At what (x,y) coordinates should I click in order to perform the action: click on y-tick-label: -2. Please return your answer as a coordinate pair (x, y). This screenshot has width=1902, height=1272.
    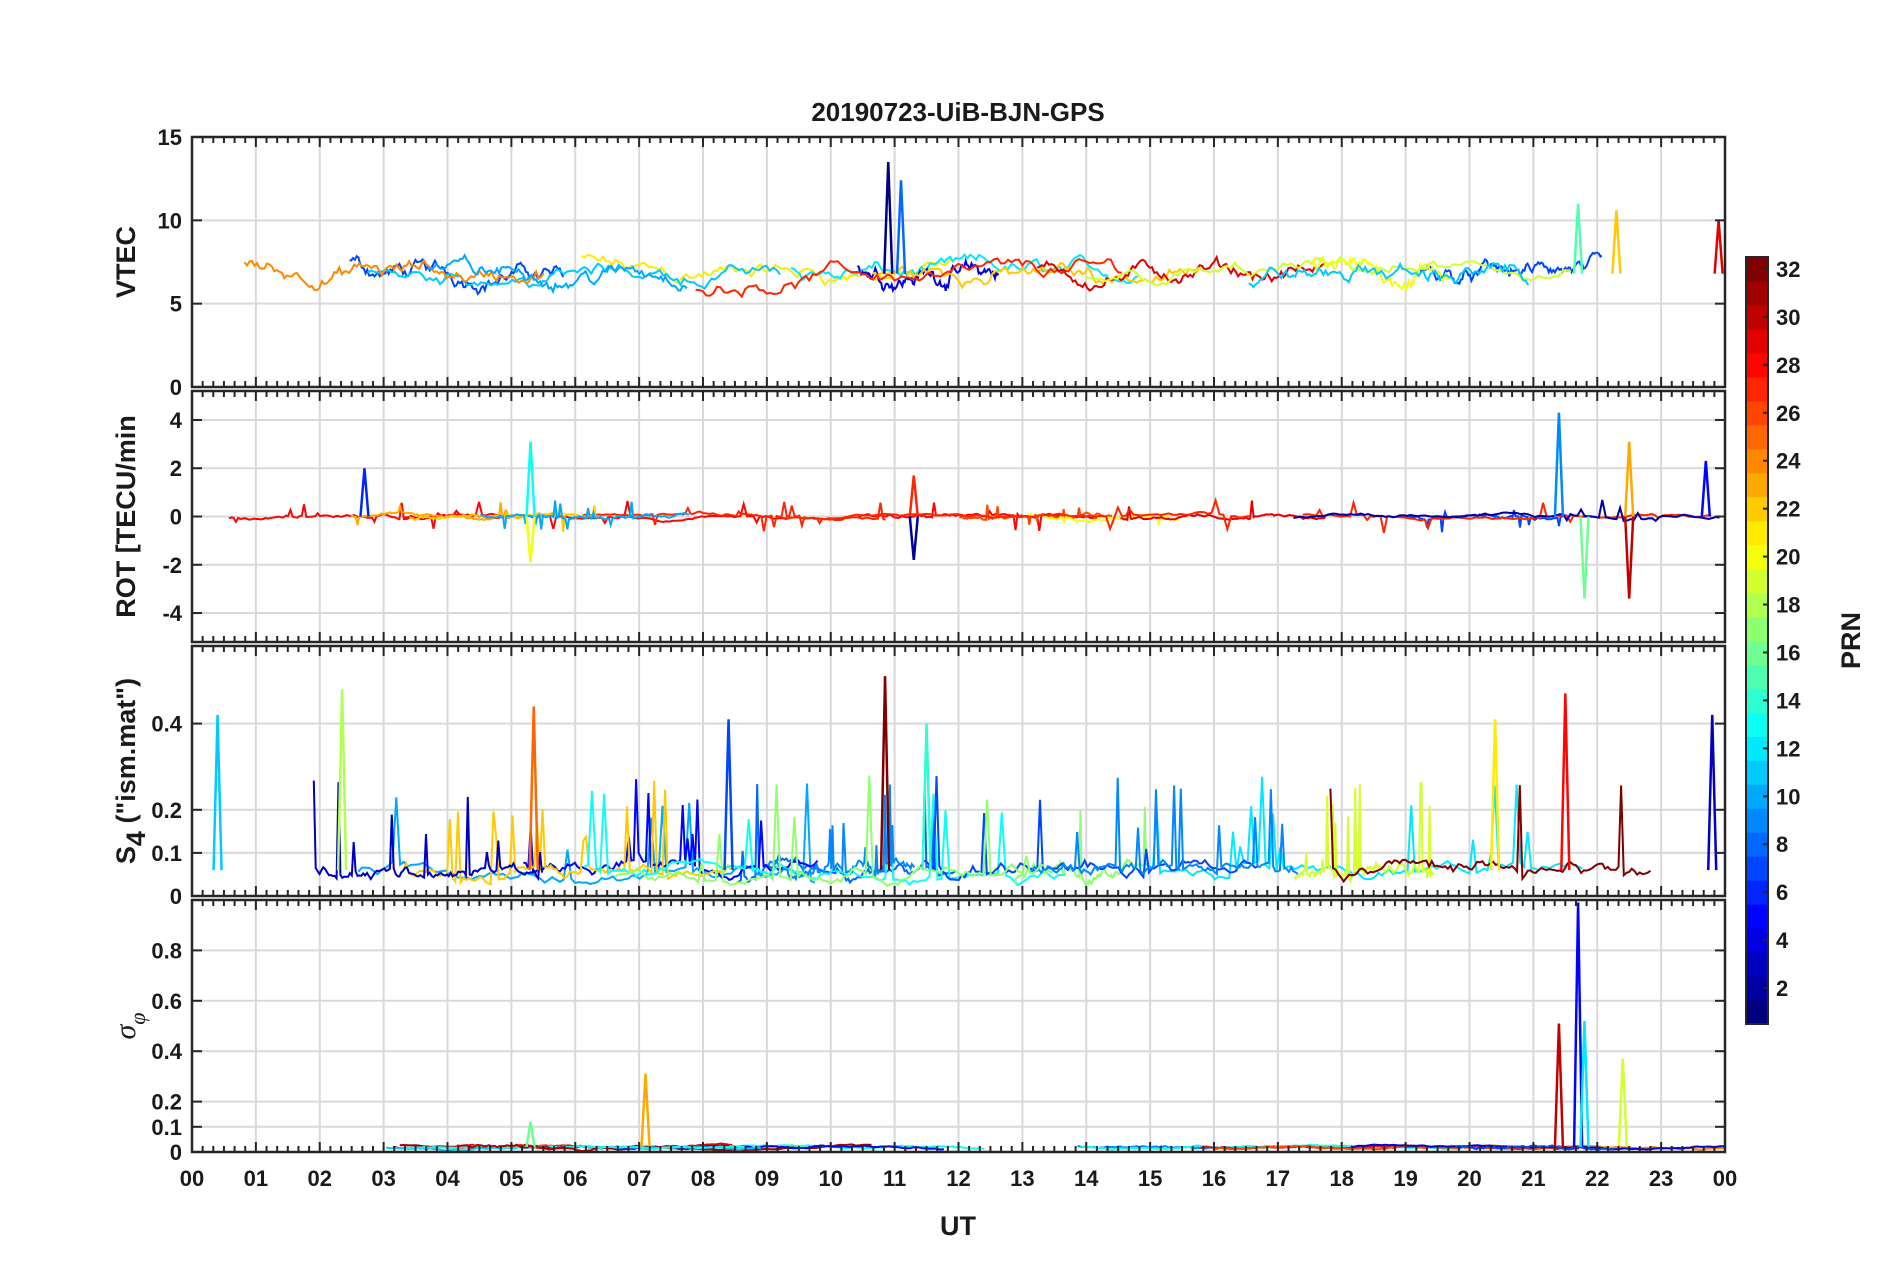
    Looking at the image, I should click on (172, 565).